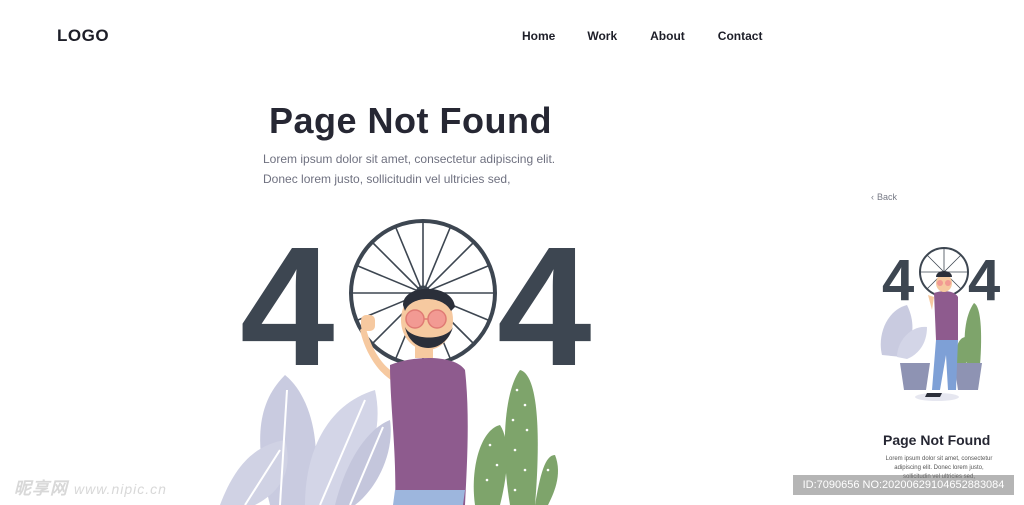 The height and width of the screenshot is (505, 1024). I want to click on mobile-digit-four-right: 4, so click(984, 280).